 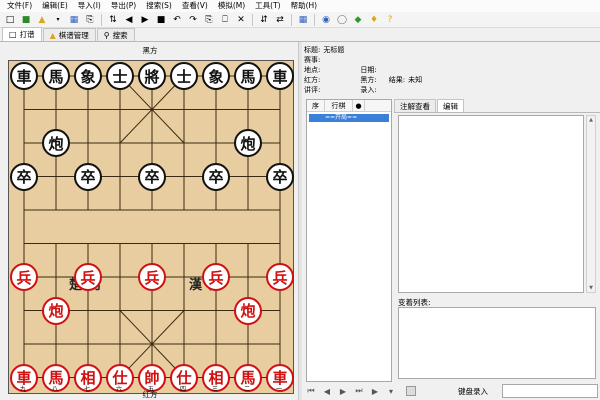 What do you see at coordinates (89, 6) in the screenshot?
I see `menu-import: 导入(I)` at bounding box center [89, 6].